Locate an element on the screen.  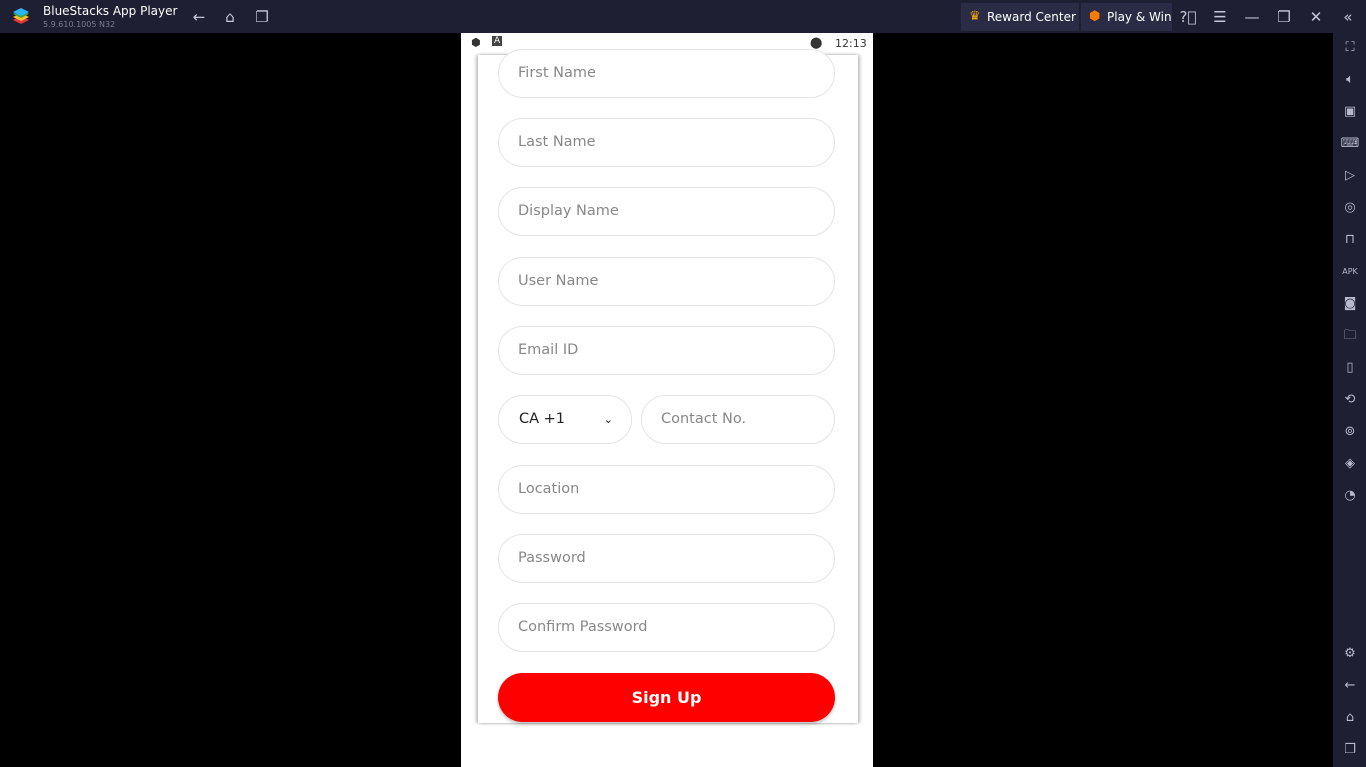
confirm-password-input: Confirm Password is located at coordinates (666, 627).